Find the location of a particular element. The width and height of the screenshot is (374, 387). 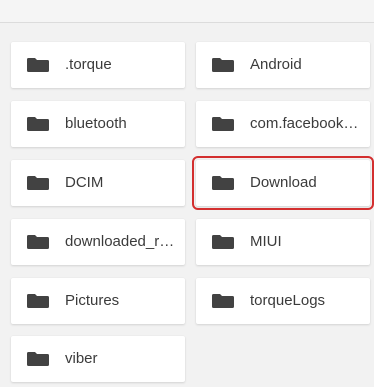

folder-tile-torquelogs: torqueLogs is located at coordinates (283, 301).